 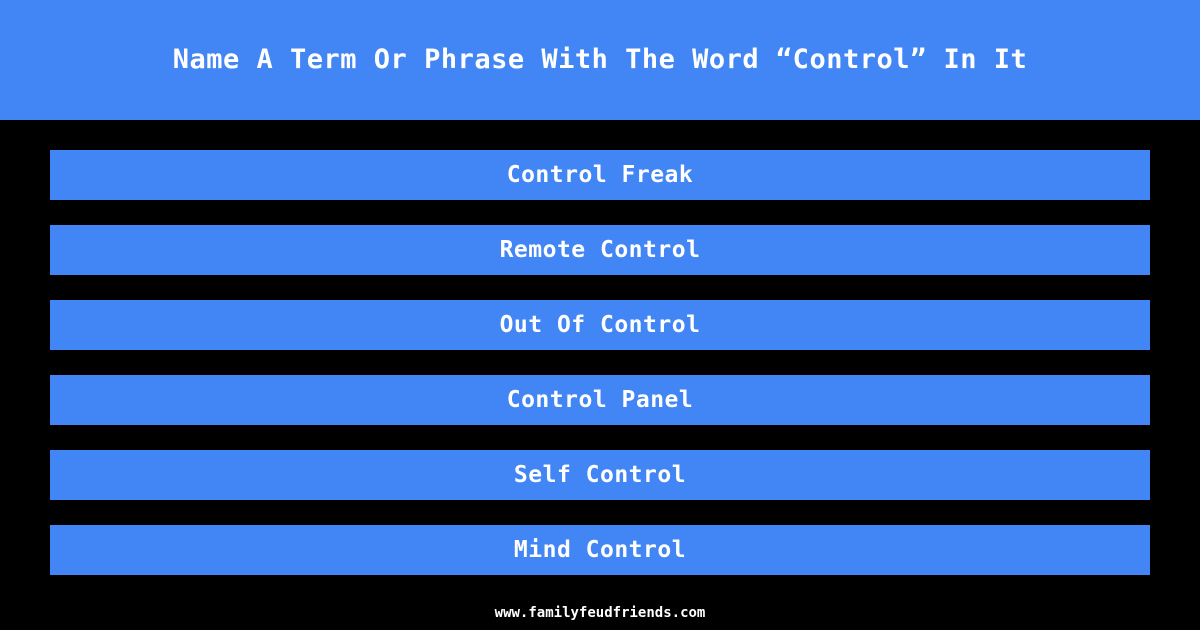 I want to click on answer-text-6: Mind Control, so click(x=600, y=550).